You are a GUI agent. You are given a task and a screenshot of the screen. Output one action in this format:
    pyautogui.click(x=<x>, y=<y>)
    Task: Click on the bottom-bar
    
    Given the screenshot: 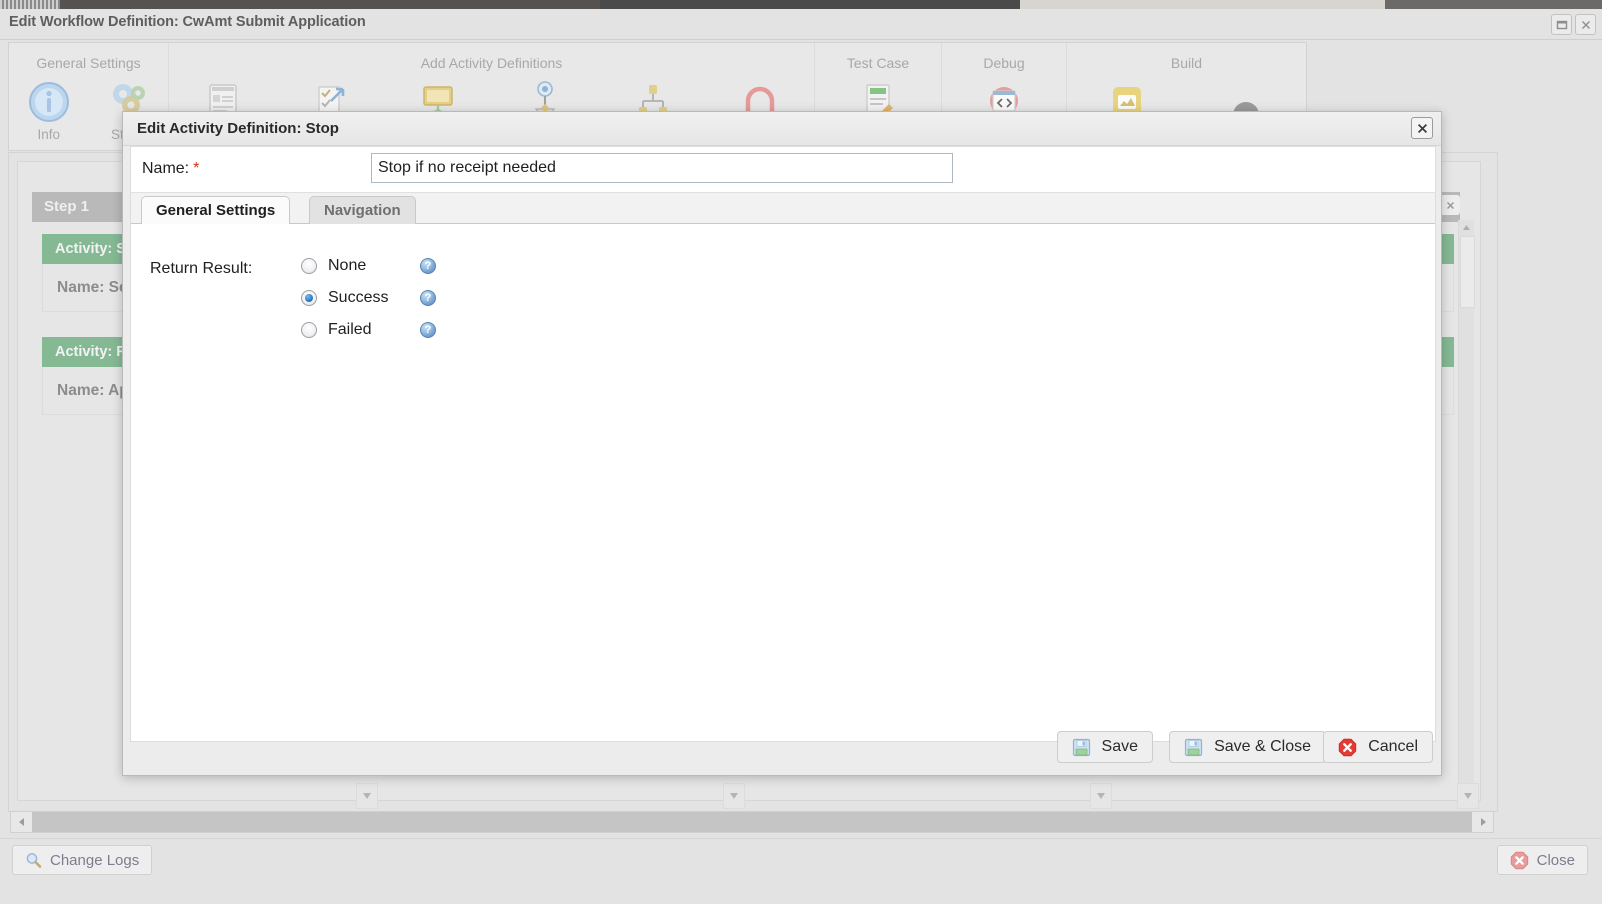 What is the action you would take?
    pyautogui.click(x=801, y=871)
    